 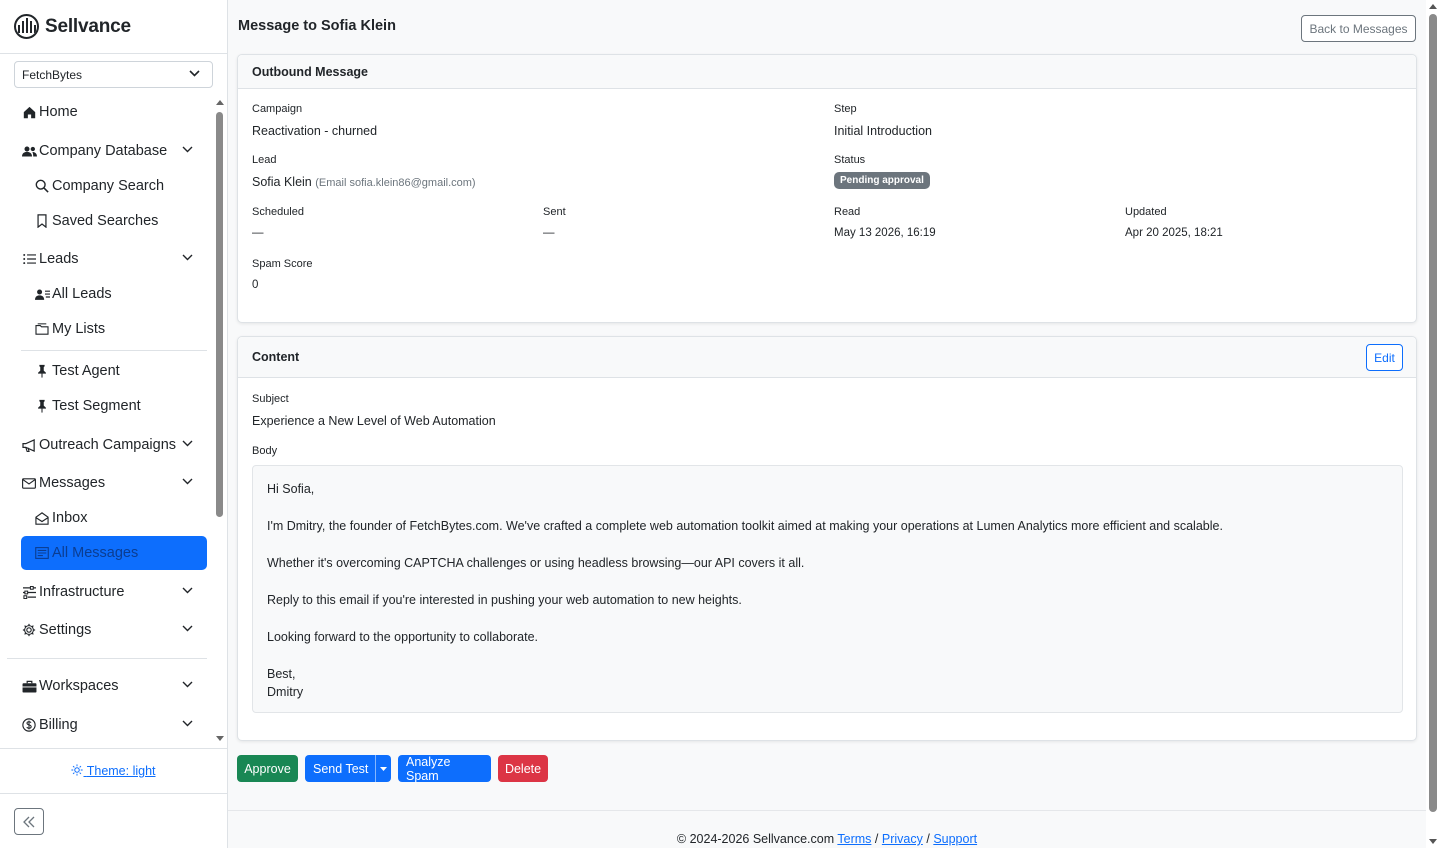 I want to click on sidebar-item-label: Company Search, so click(x=108, y=186).